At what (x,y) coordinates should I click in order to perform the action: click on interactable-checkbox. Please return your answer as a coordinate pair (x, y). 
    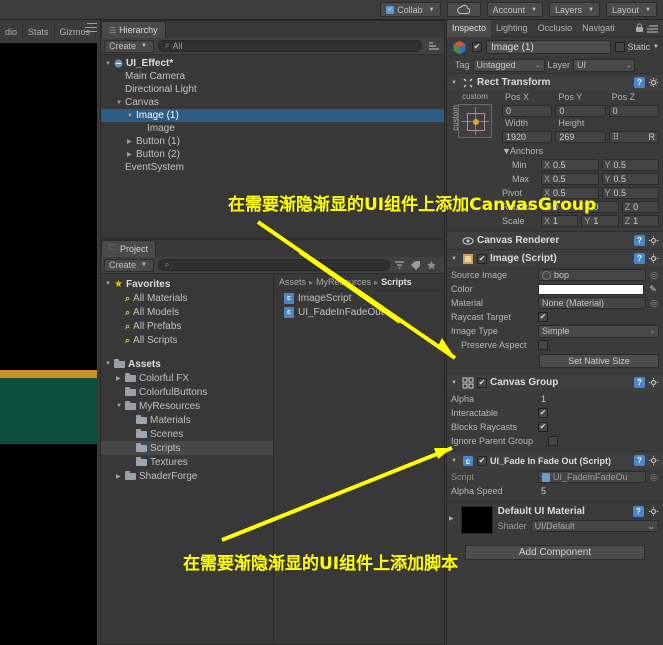
    Looking at the image, I should click on (543, 413).